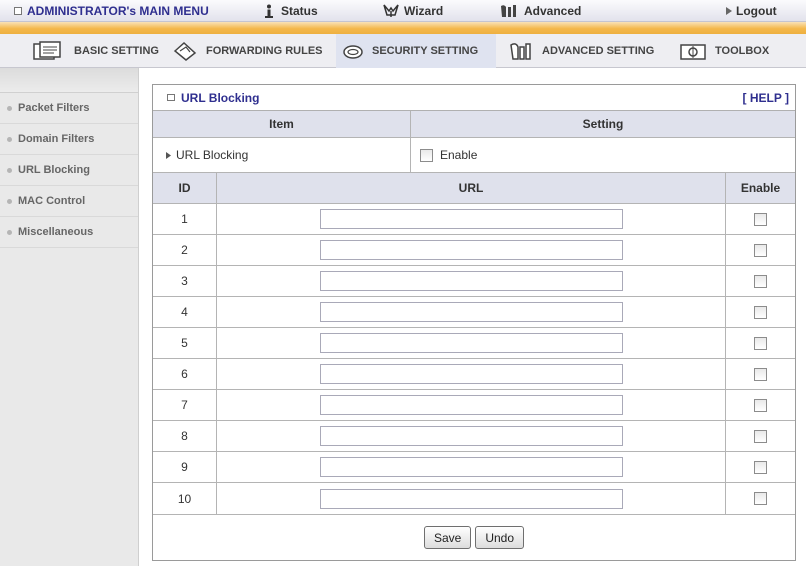 The image size is (806, 566). What do you see at coordinates (391, 11) in the screenshot?
I see `wizard-icon` at bounding box center [391, 11].